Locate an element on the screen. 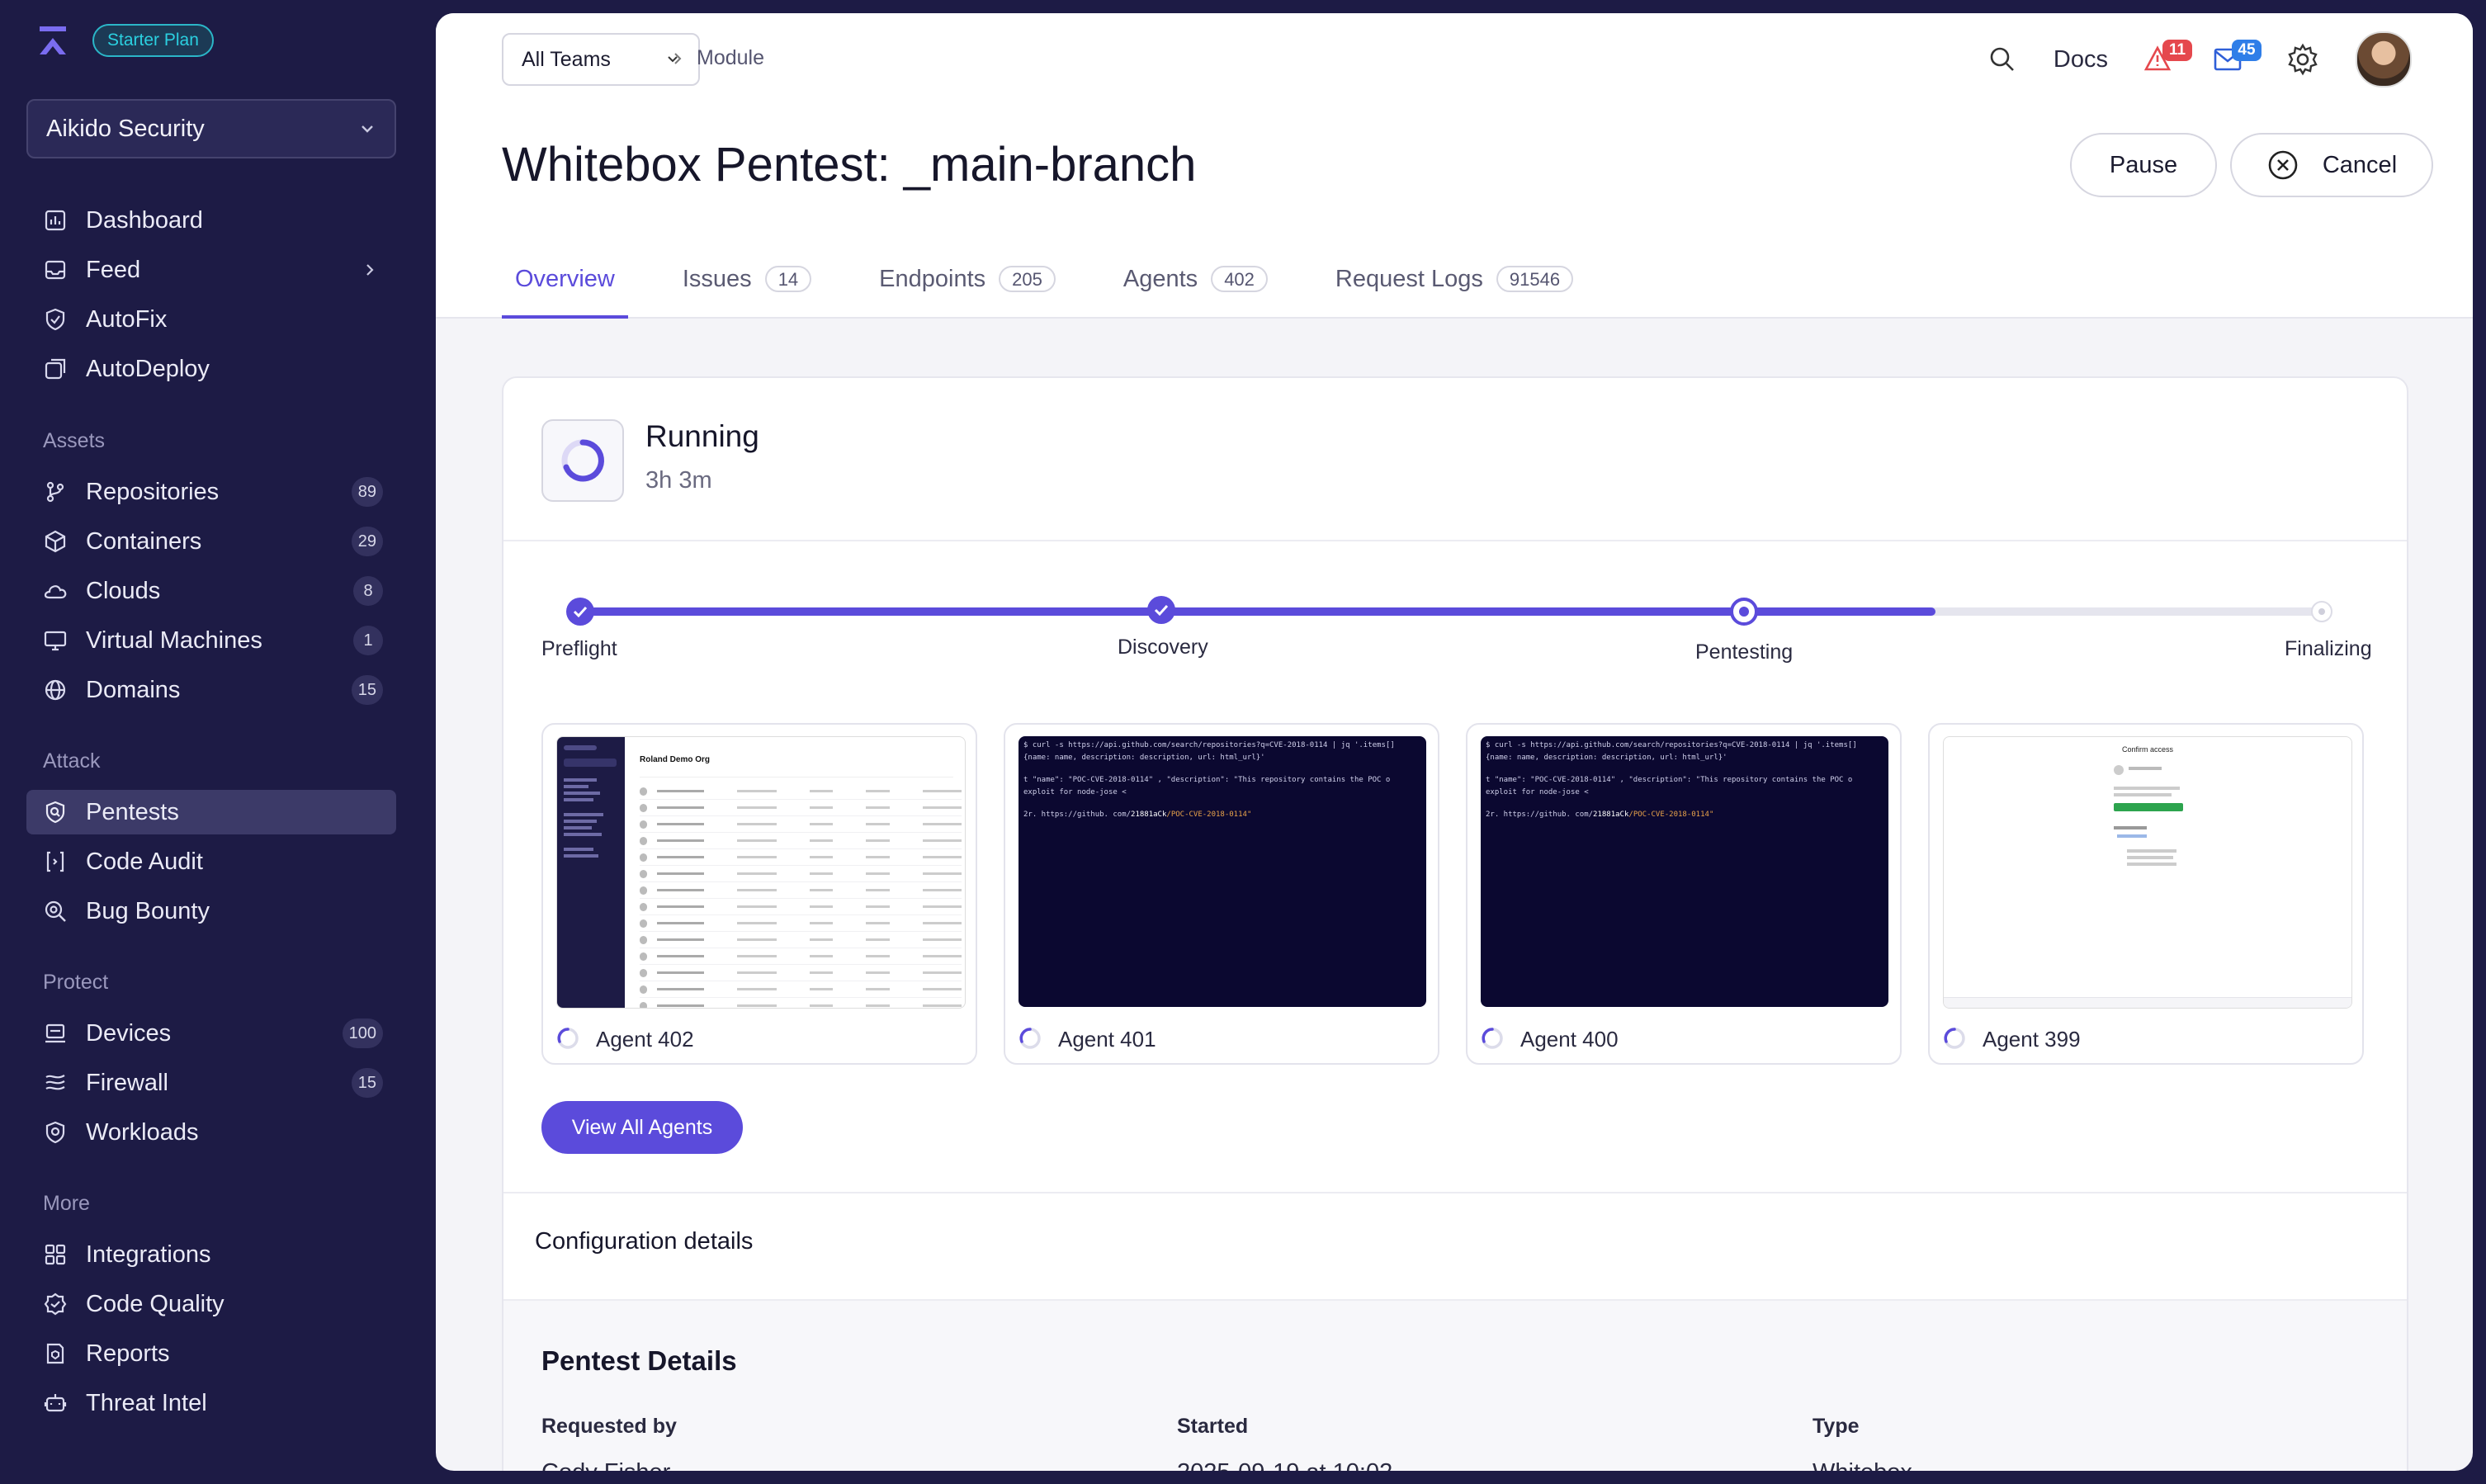 The width and height of the screenshot is (2486, 1484). tab-agents: Agents 402 is located at coordinates (1195, 283).